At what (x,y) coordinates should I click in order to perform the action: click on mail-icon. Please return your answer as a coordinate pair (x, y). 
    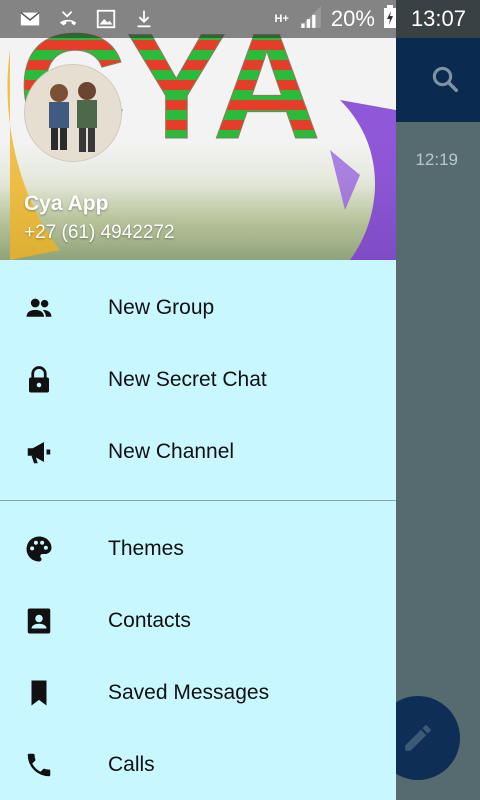
    Looking at the image, I should click on (30, 19).